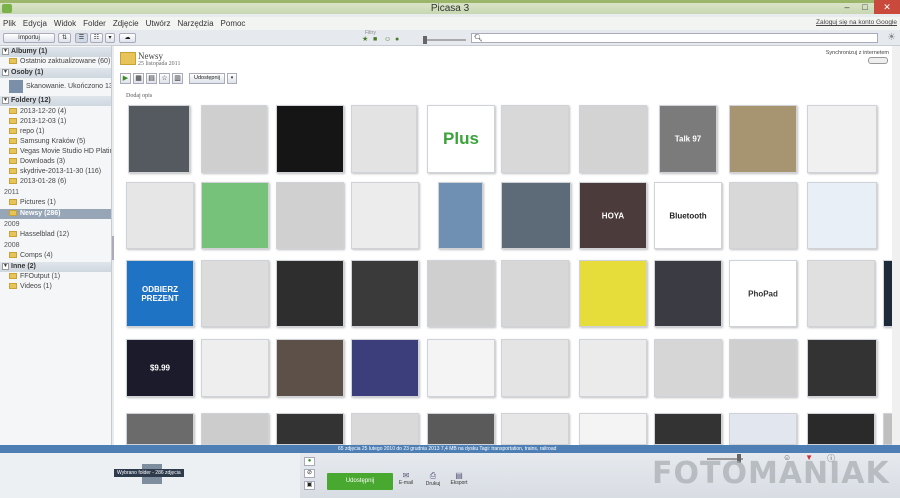 This screenshot has height=498, width=900. Describe the element at coordinates (841, 293) in the screenshot. I see `photo-thumbnail-white-phone` at that location.